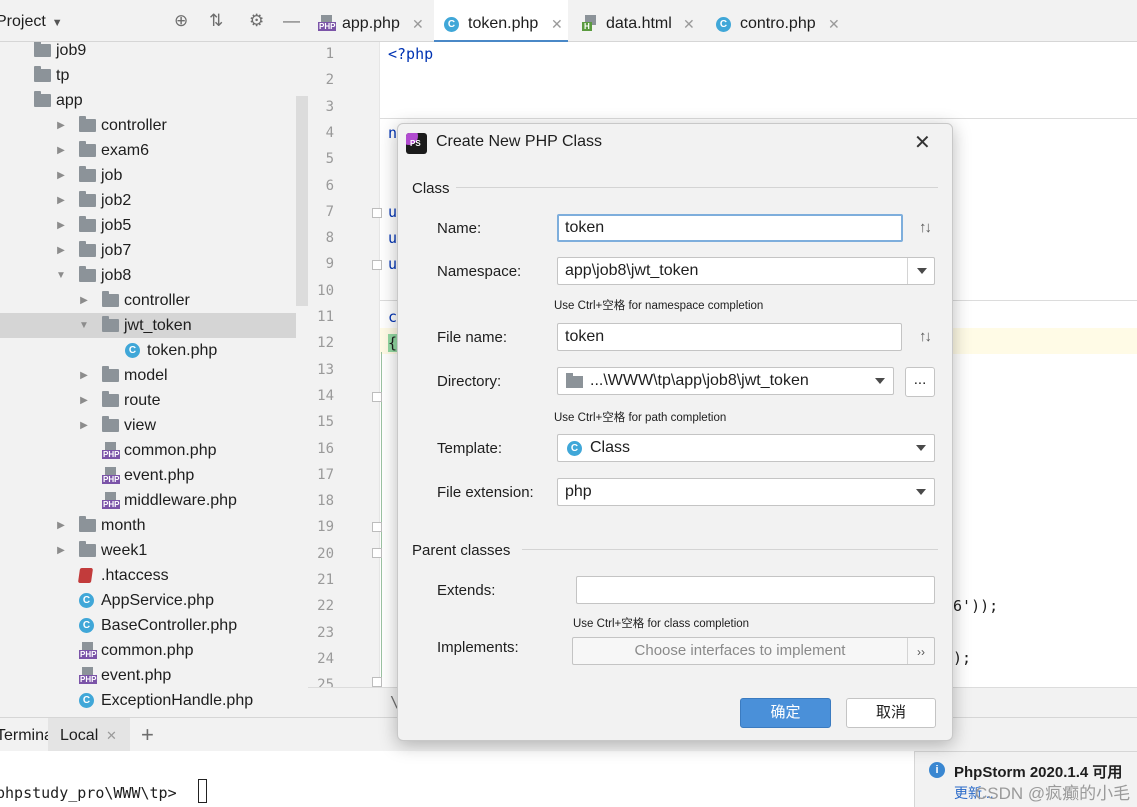  Describe the element at coordinates (776, 21) in the screenshot. I see `tab-contro-php: C contro.php ✕` at that location.